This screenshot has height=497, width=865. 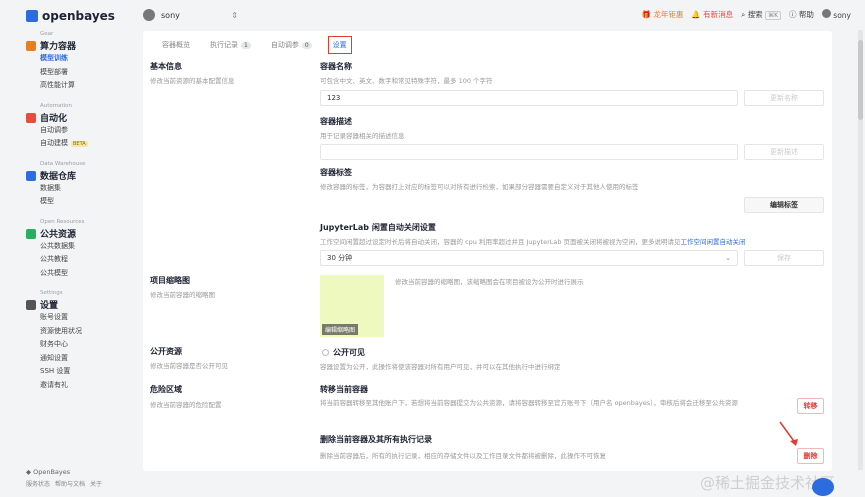 I want to click on search-button: ⌕ 搜索 ⌘K, so click(x=761, y=14).